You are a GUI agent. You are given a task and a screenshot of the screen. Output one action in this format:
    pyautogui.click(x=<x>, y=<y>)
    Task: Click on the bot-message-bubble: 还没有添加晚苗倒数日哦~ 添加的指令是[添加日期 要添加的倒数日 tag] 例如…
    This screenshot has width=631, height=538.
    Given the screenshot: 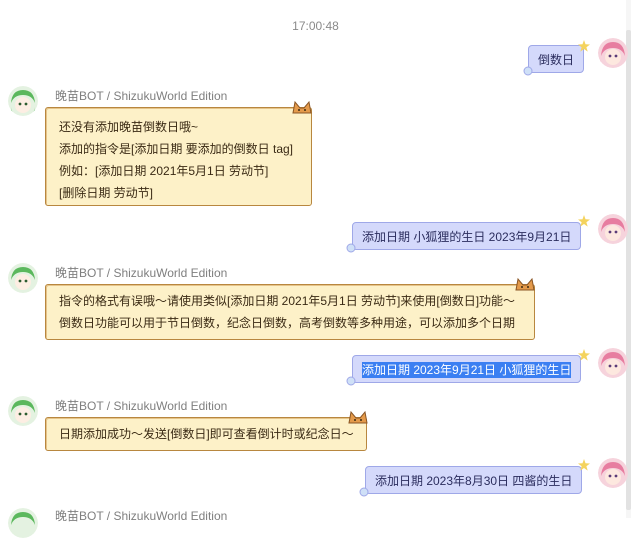 What is the action you would take?
    pyautogui.click(x=178, y=156)
    